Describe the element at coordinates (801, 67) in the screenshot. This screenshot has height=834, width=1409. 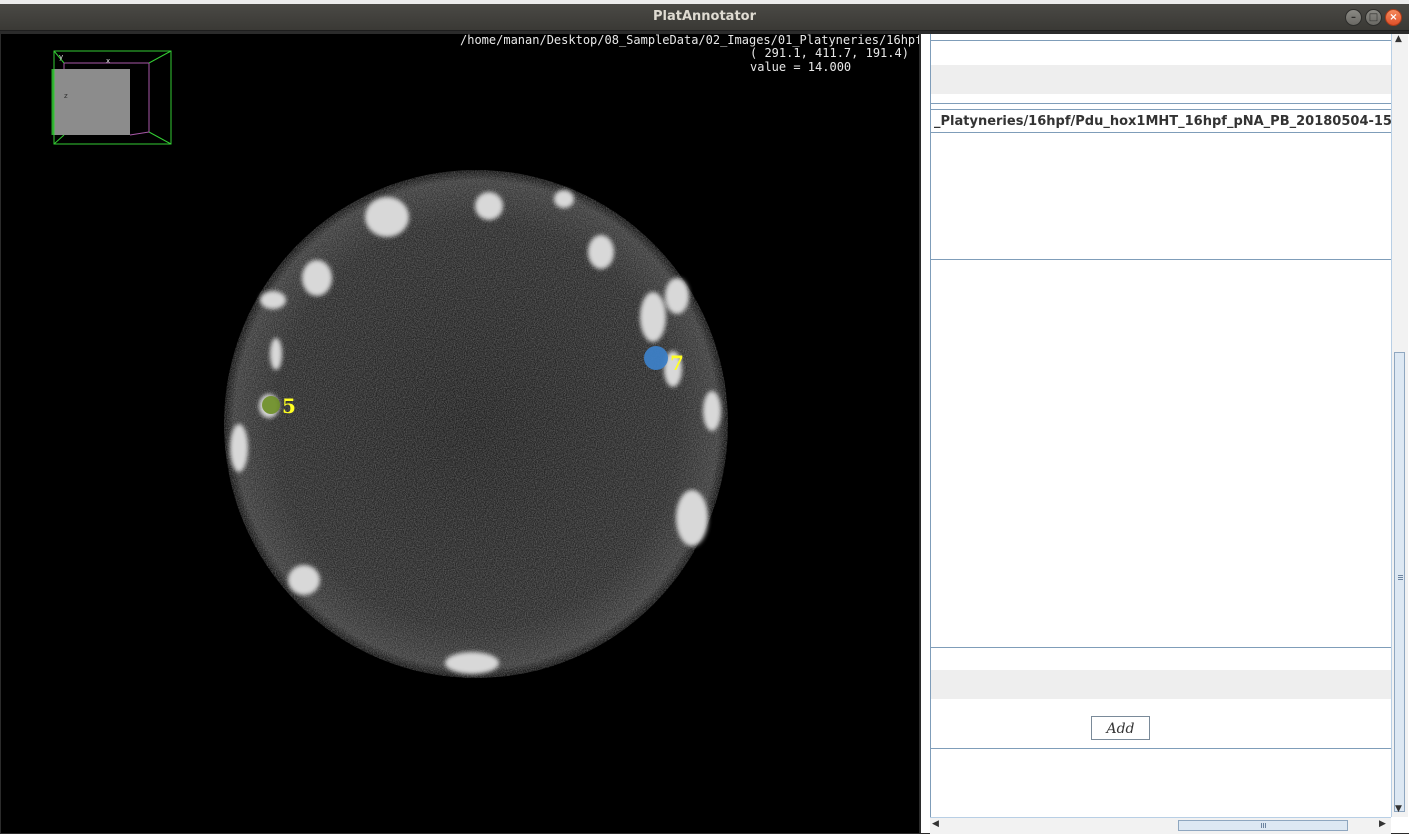
I see `value-readout: value = 14.000` at that location.